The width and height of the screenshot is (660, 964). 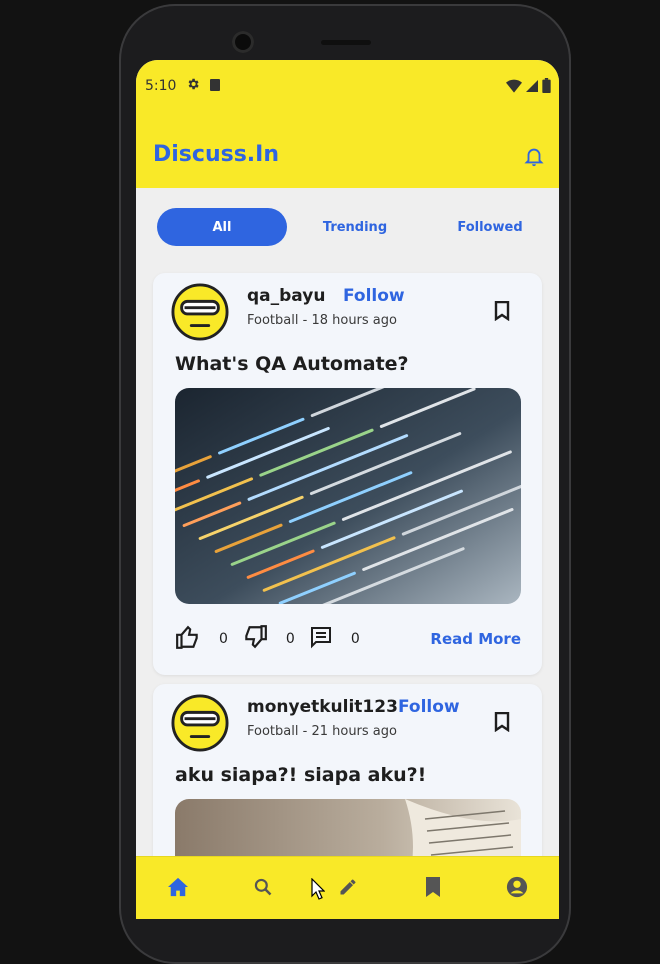 I want to click on post-username: qa_bayu, so click(x=286, y=296).